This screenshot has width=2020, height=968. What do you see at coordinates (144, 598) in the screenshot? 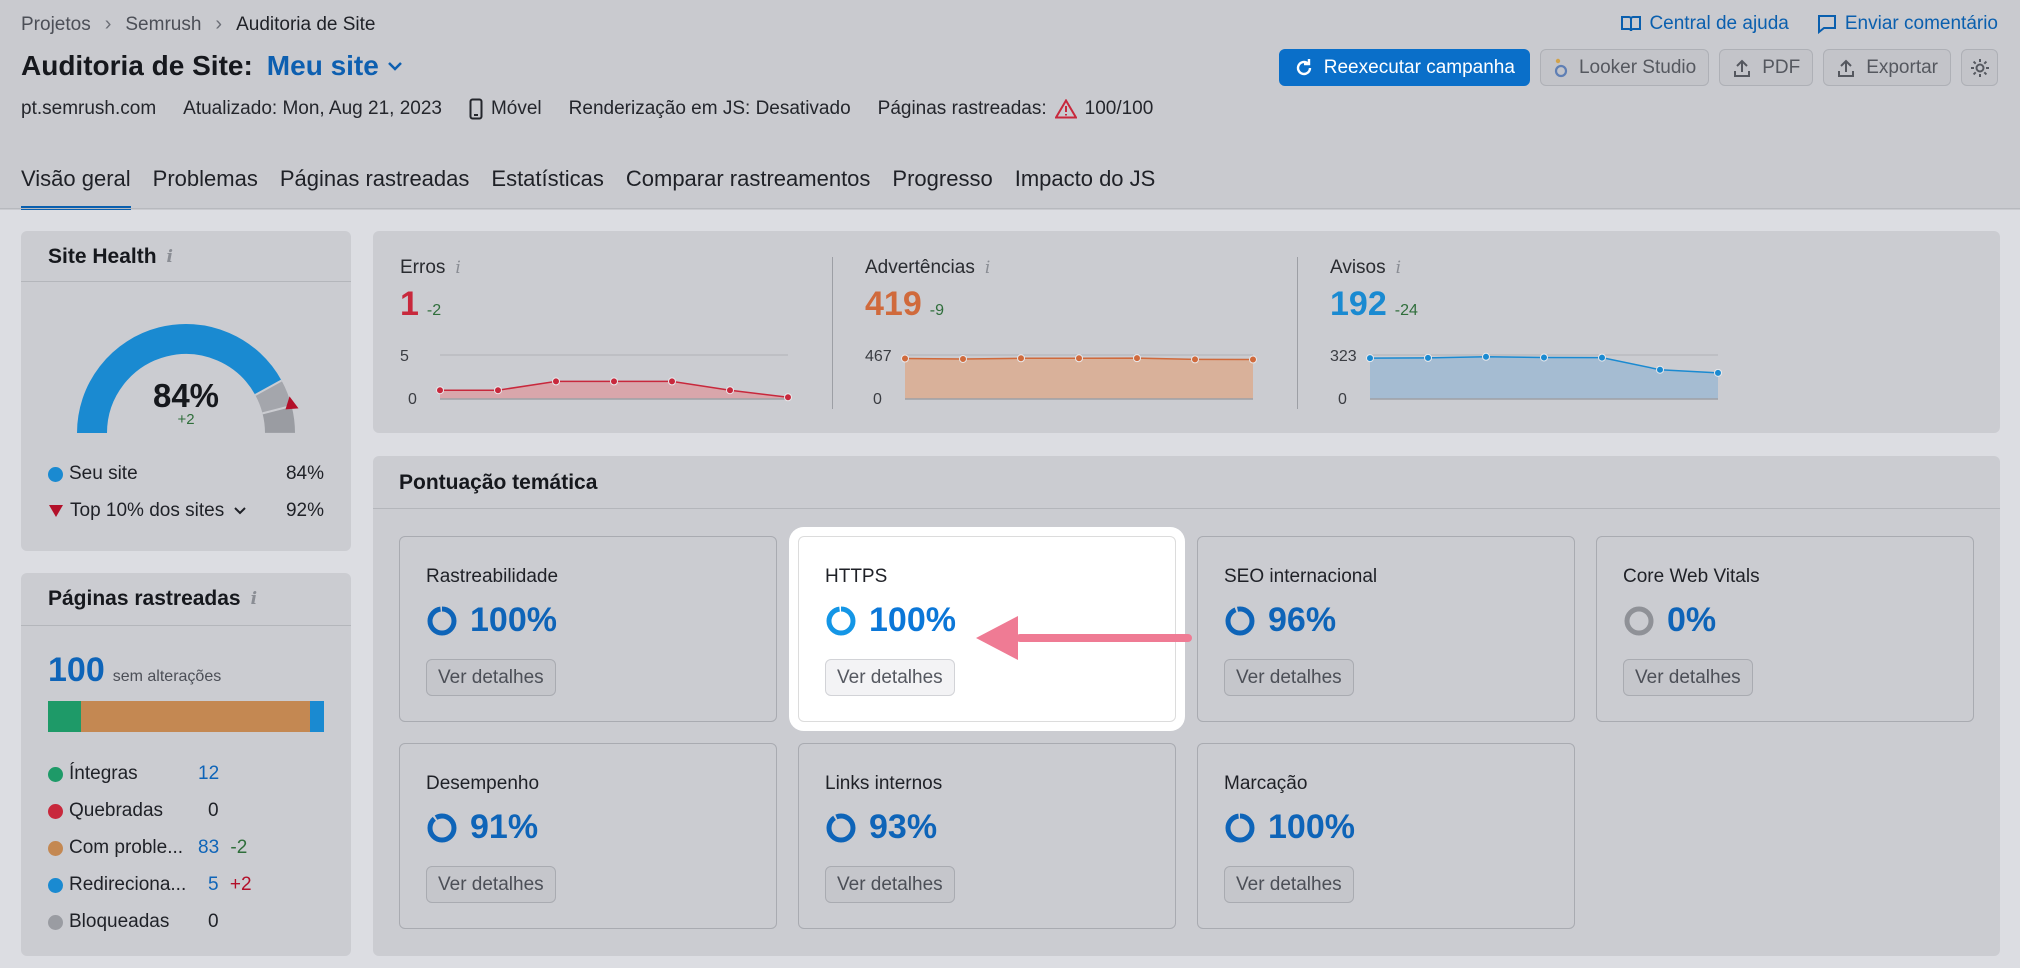
I see `crawled-pages-title-text: Páginas rastreadas` at bounding box center [144, 598].